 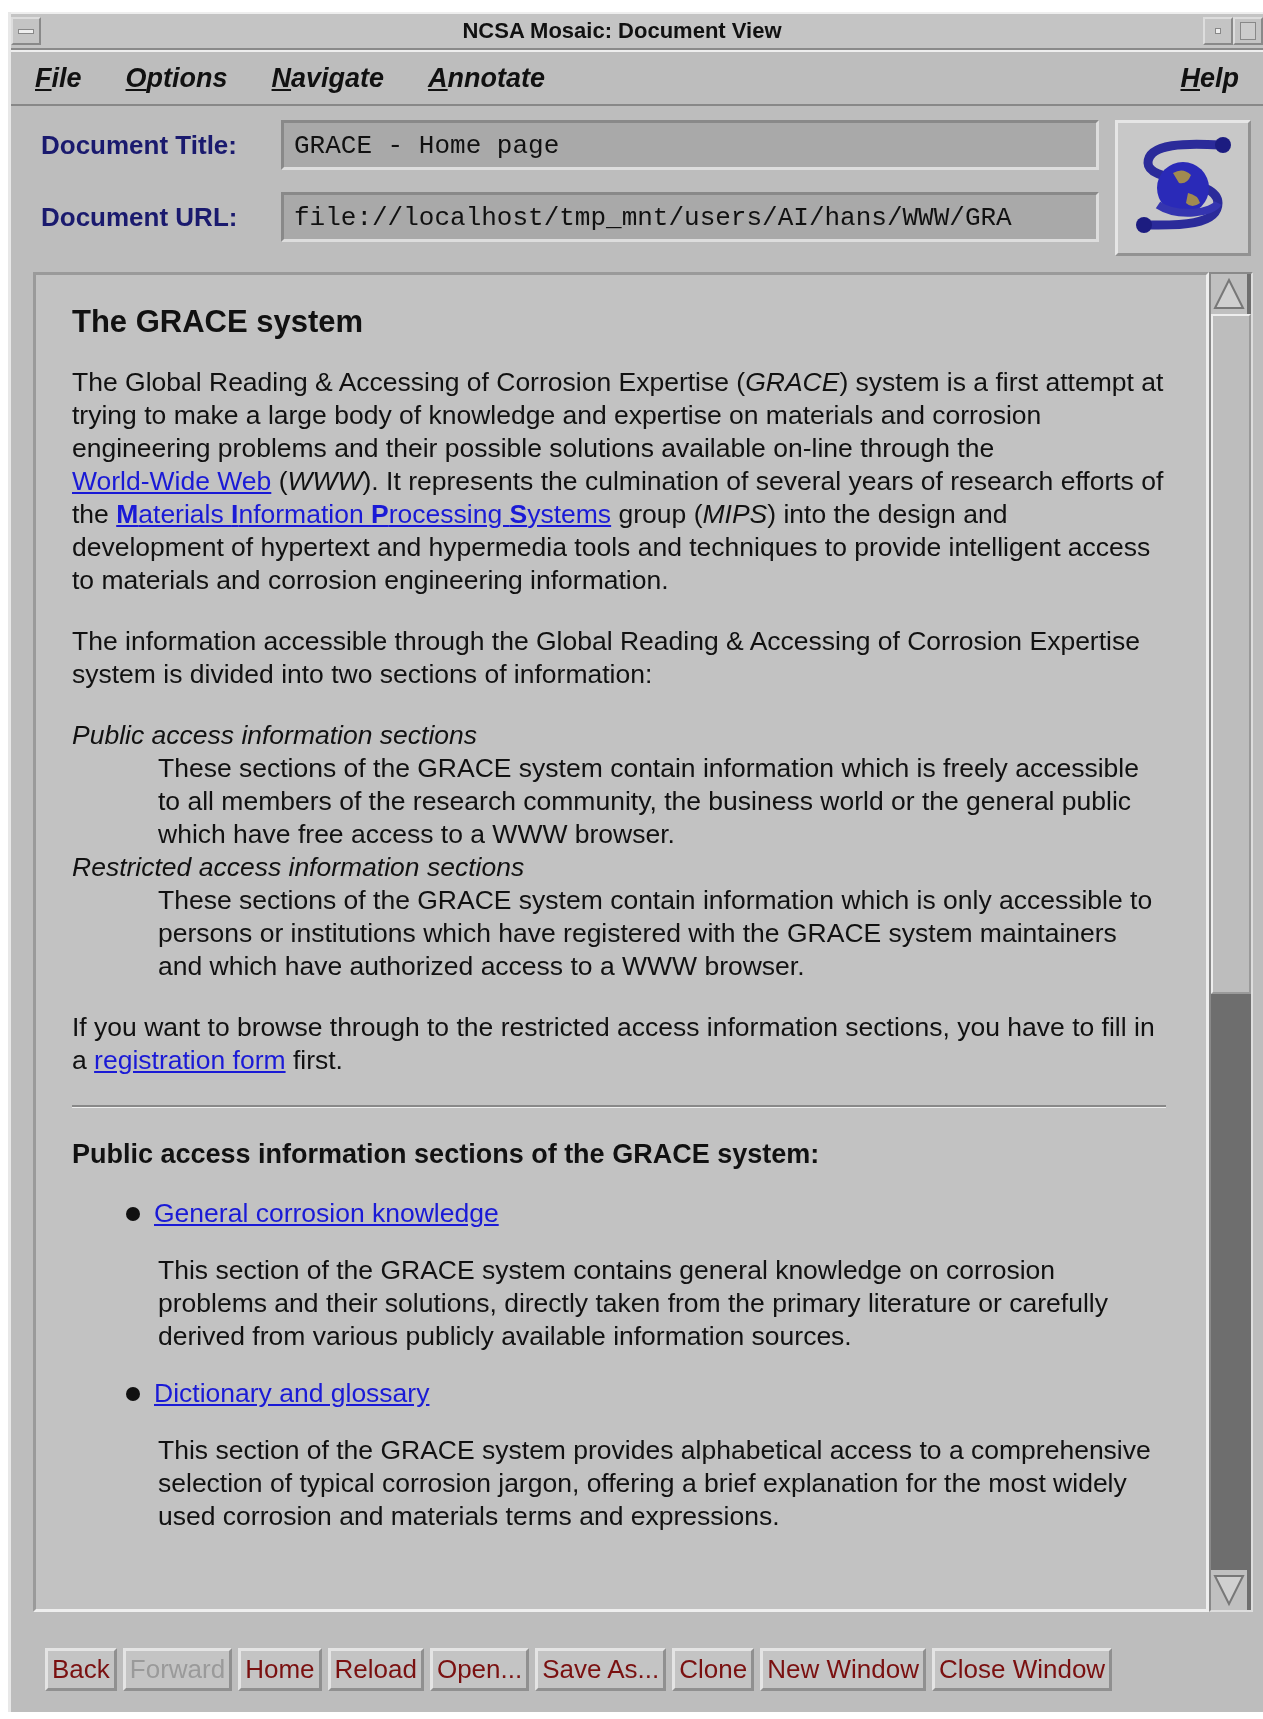 I want to click on link: Dictionary and glossary, so click(x=292, y=1393).